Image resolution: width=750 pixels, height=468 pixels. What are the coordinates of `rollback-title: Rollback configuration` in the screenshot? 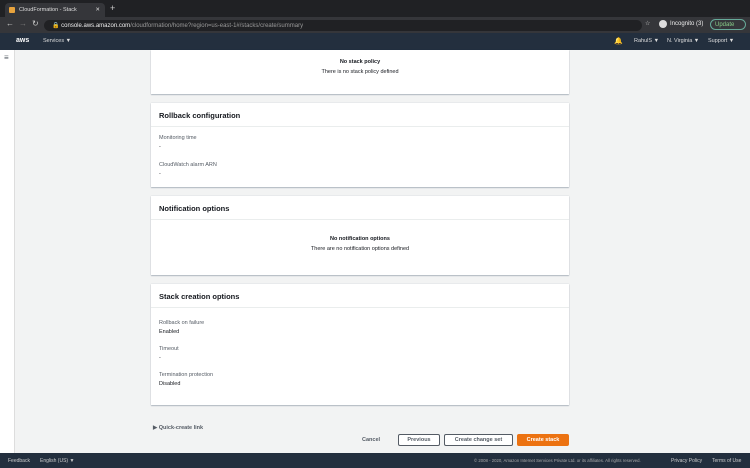 It's located at (360, 115).